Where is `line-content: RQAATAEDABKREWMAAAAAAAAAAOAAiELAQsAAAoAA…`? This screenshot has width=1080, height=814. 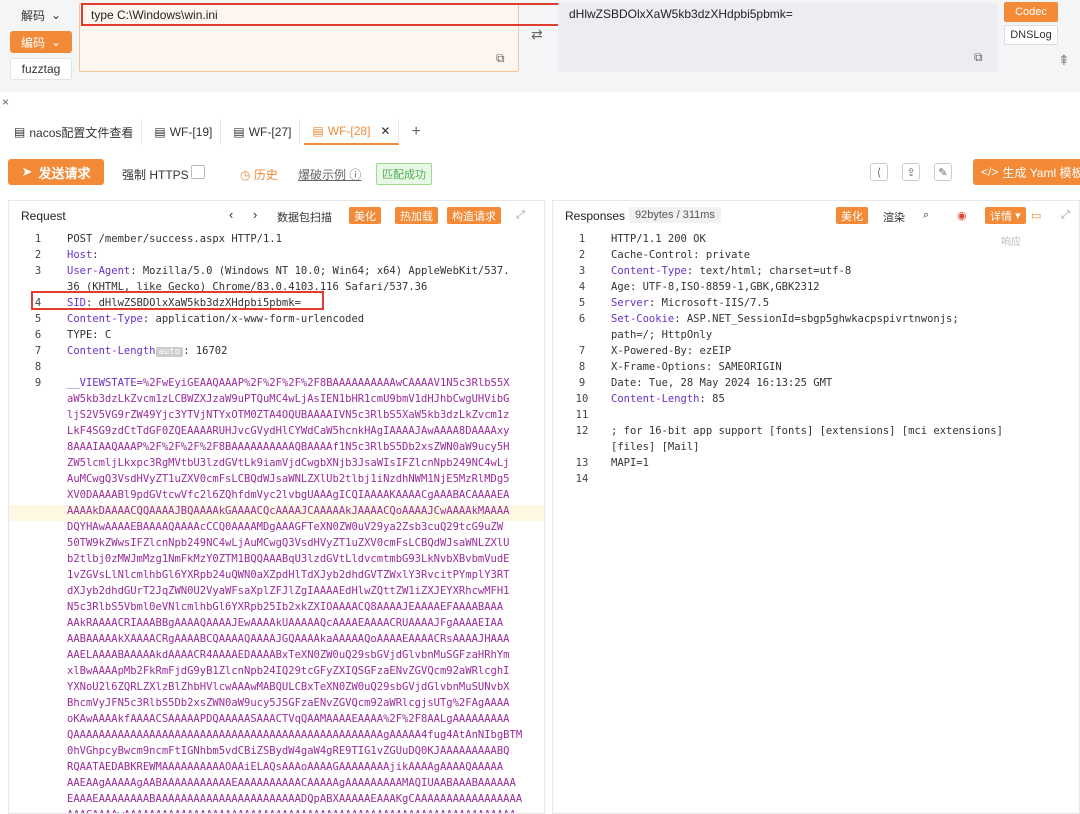
line-content: RQAATAEDABKREWMAAAAAAAAAAOAAiELAQsAAAoAA… is located at coordinates (285, 767).